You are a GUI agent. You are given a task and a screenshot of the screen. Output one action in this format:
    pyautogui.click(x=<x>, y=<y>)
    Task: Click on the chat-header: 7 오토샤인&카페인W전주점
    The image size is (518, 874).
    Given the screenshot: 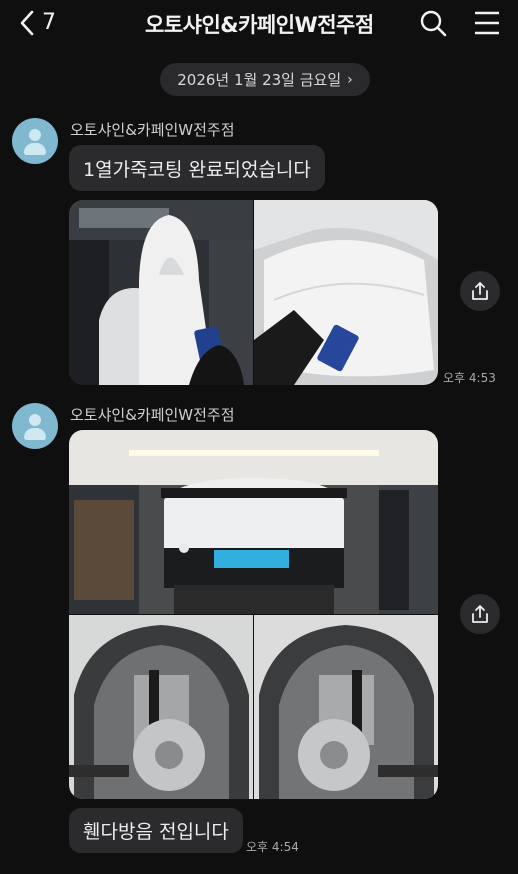 What is the action you would take?
    pyautogui.click(x=259, y=23)
    